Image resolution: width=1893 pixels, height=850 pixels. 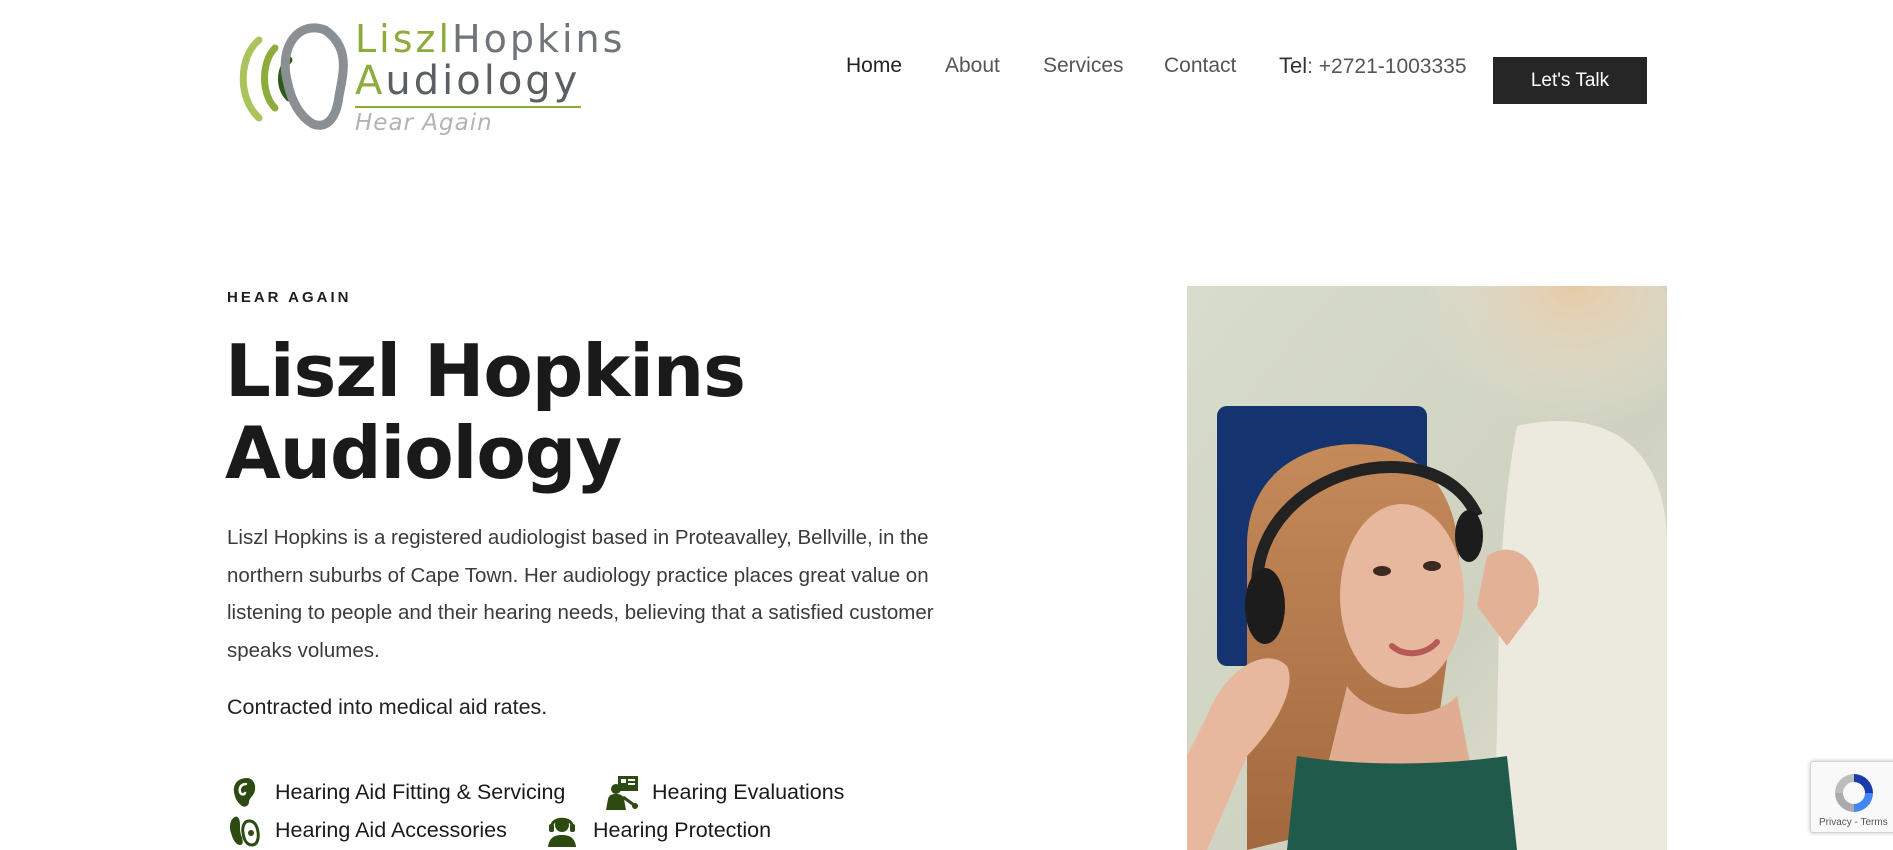 I want to click on service-label: Hearing Protection, so click(x=682, y=829).